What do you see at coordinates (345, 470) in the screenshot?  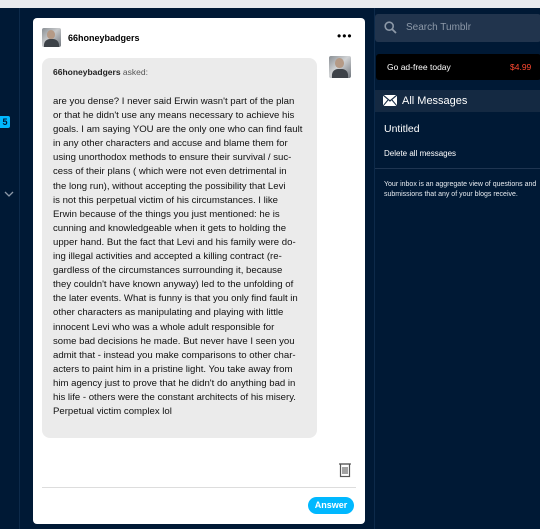 I see `trash-icon` at bounding box center [345, 470].